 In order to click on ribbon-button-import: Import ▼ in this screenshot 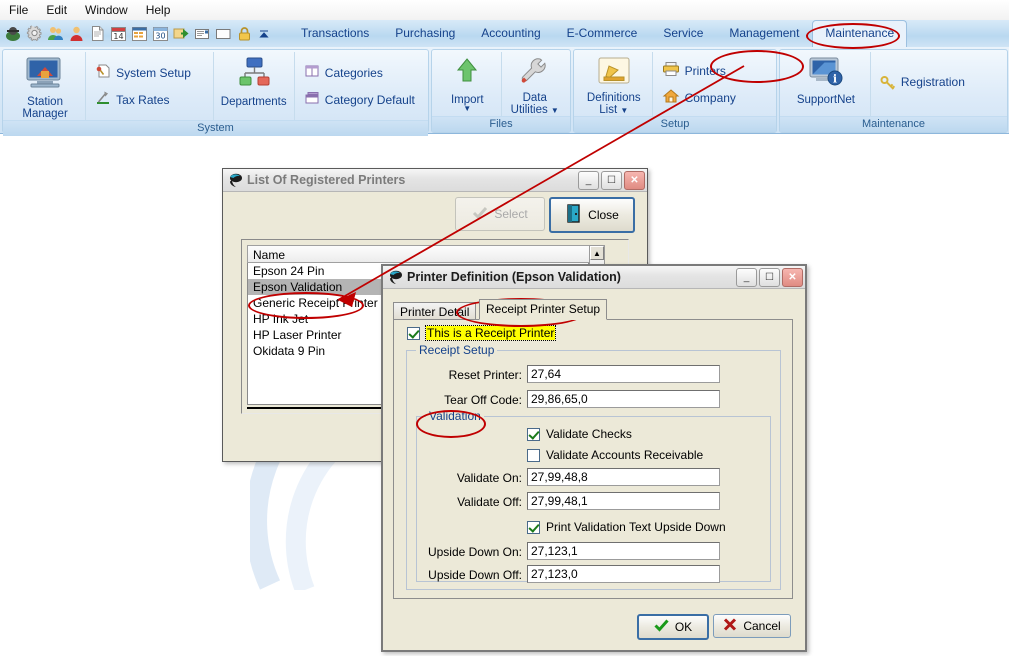, I will do `click(468, 84)`.